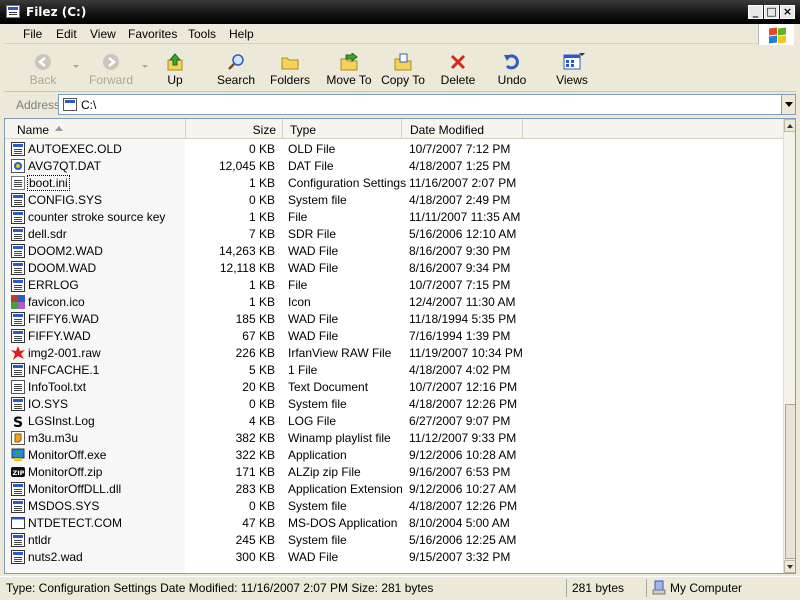  What do you see at coordinates (400, 12) in the screenshot?
I see `title-bar: Filez (C:) _ □ ×` at bounding box center [400, 12].